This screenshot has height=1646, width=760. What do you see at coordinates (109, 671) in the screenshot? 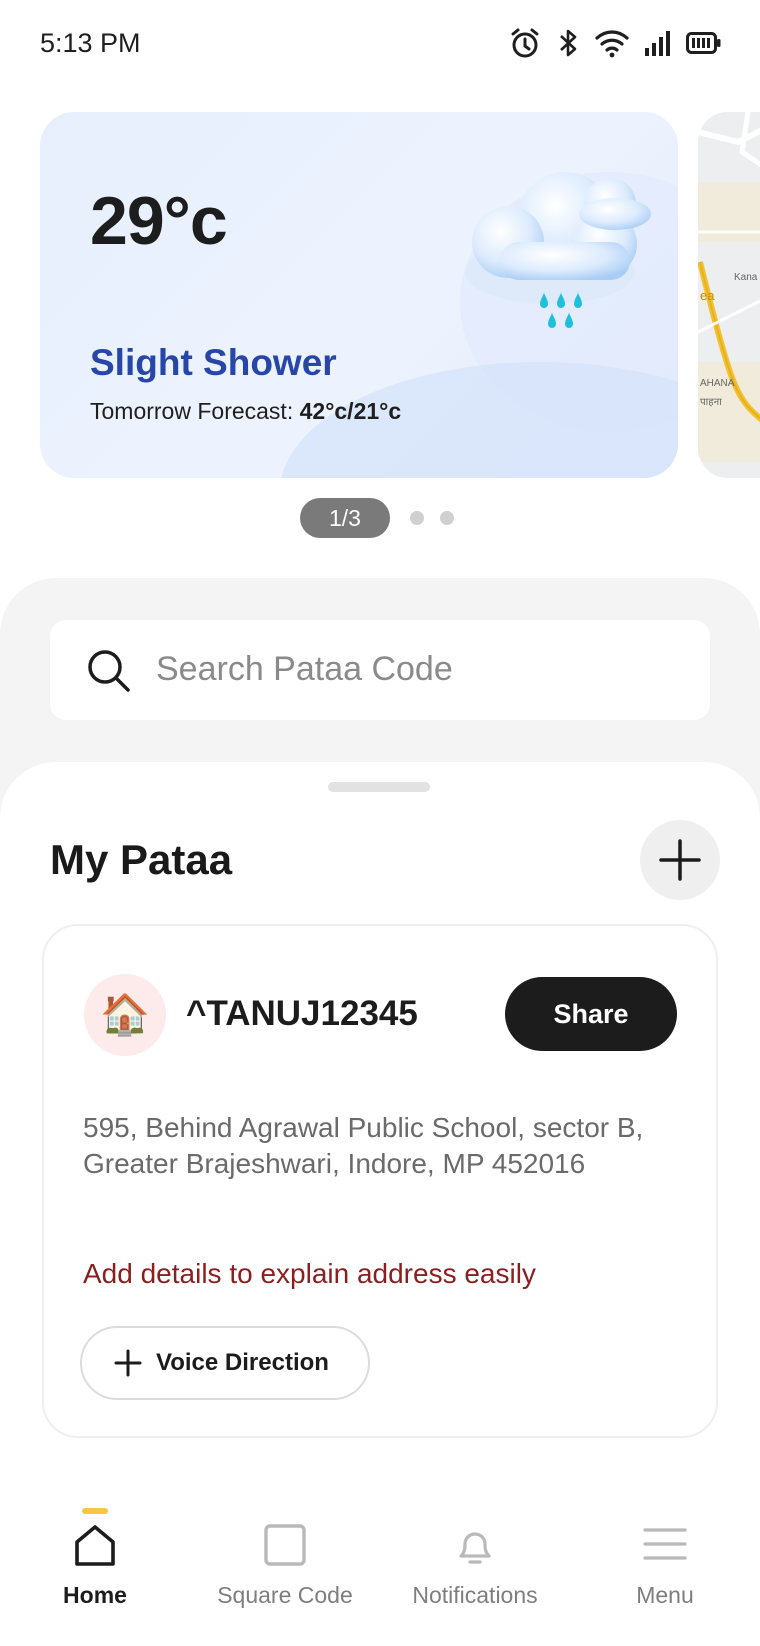
I see `search-icon` at bounding box center [109, 671].